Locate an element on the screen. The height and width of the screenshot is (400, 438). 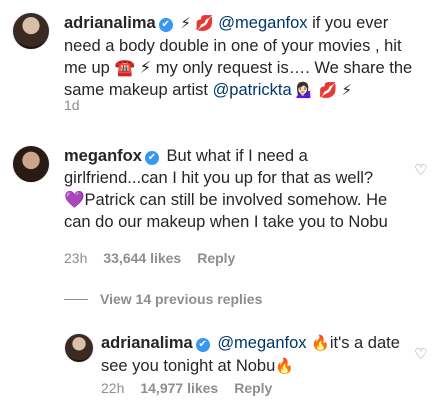
view-previous-replies-button: View 14 previous replies is located at coordinates (181, 299).